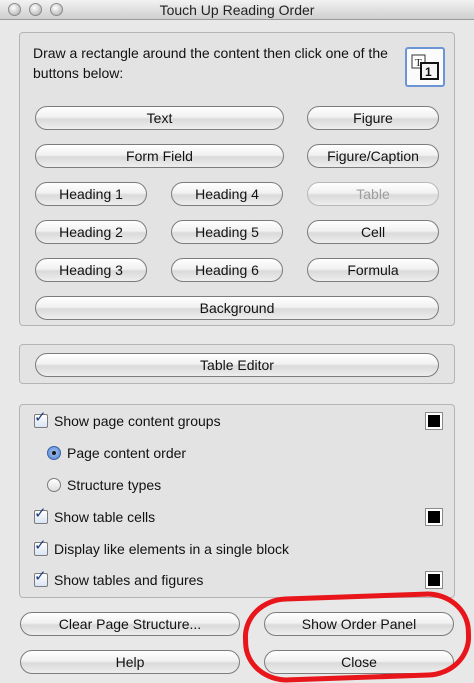  Describe the element at coordinates (129, 580) in the screenshot. I see `show-tables-and-figures-label: Show tables and figures` at that location.